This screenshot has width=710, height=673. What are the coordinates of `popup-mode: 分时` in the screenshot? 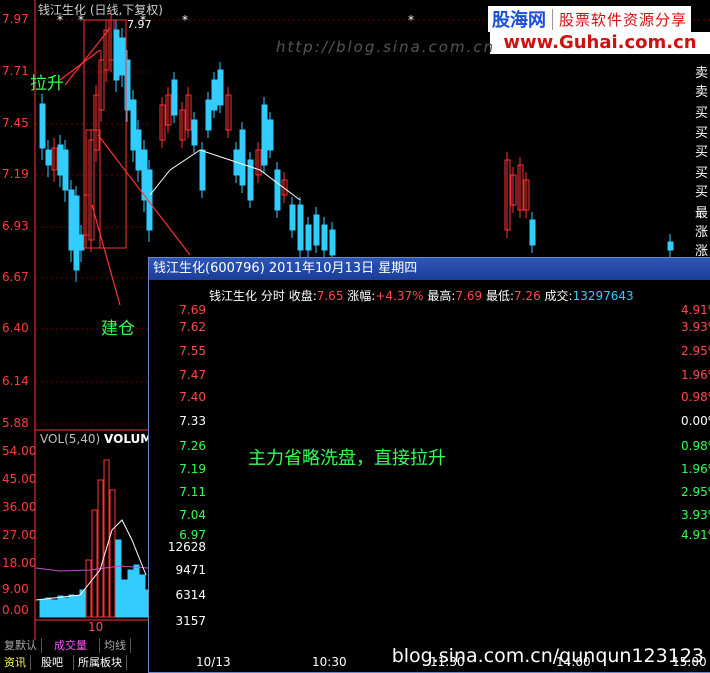 It's located at (272, 296).